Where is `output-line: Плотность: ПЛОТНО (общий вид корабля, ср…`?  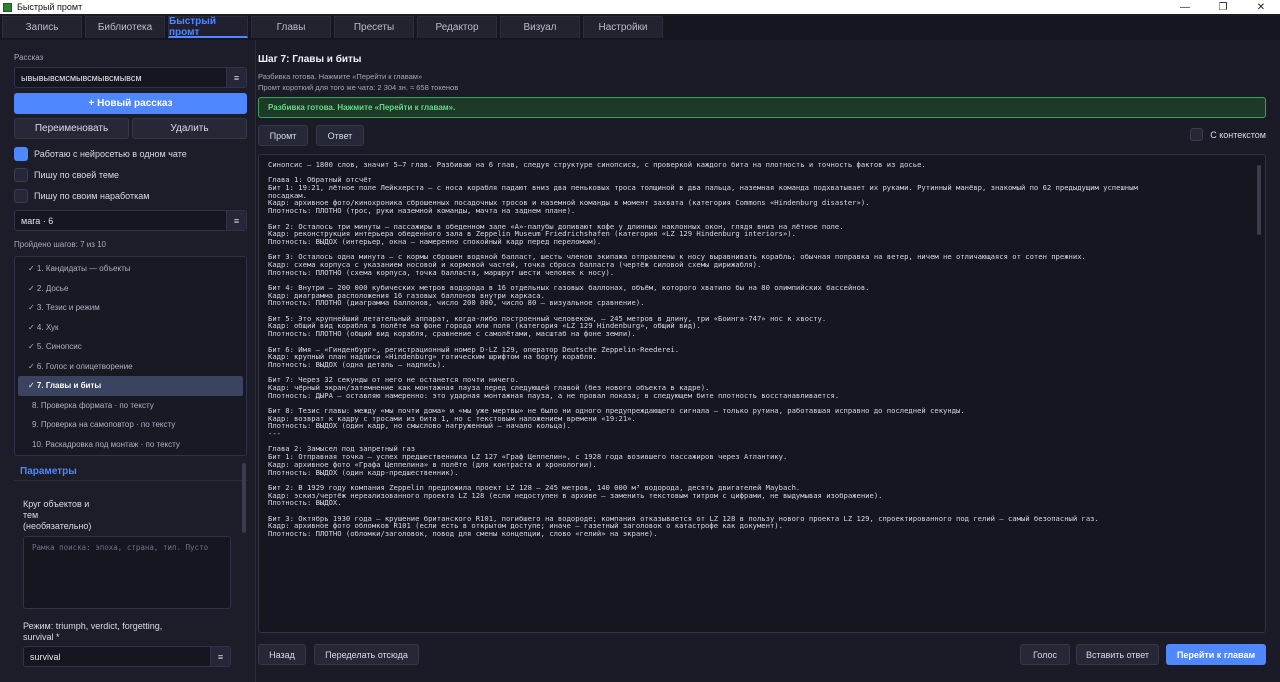
output-line: Плотность: ПЛОТНО (общий вид корабля, ср… is located at coordinates (452, 334).